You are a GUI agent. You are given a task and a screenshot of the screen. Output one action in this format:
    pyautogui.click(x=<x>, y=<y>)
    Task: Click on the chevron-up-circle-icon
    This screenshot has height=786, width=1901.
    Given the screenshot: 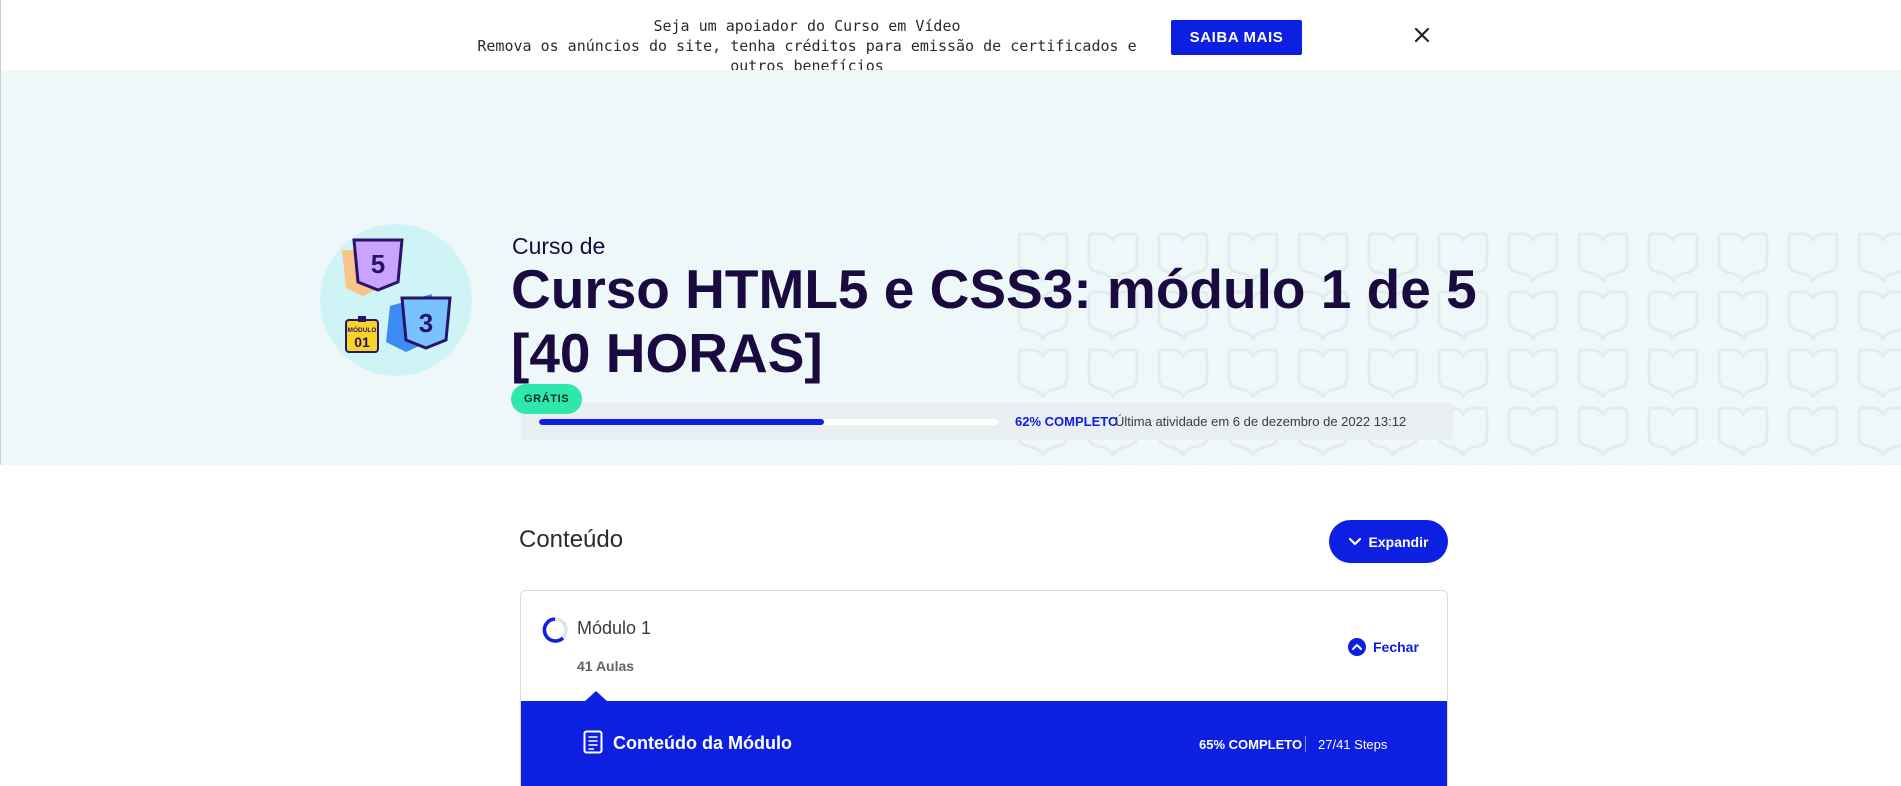 What is the action you would take?
    pyautogui.click(x=1357, y=647)
    